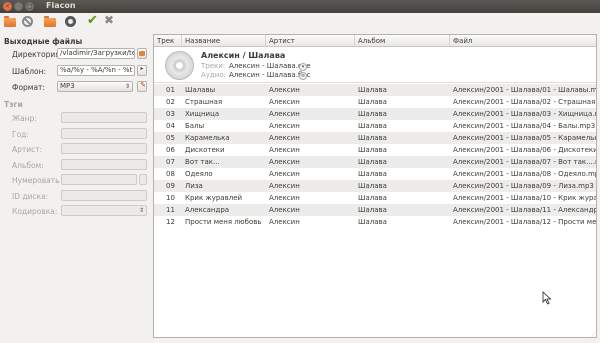 This screenshot has height=343, width=600. What do you see at coordinates (104, 164) in the screenshot?
I see `album-input` at bounding box center [104, 164].